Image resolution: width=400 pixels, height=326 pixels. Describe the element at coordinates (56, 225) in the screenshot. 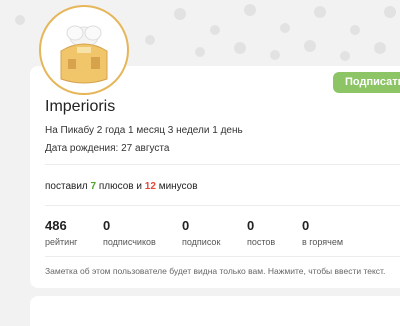

I see `stat-value: 486` at that location.